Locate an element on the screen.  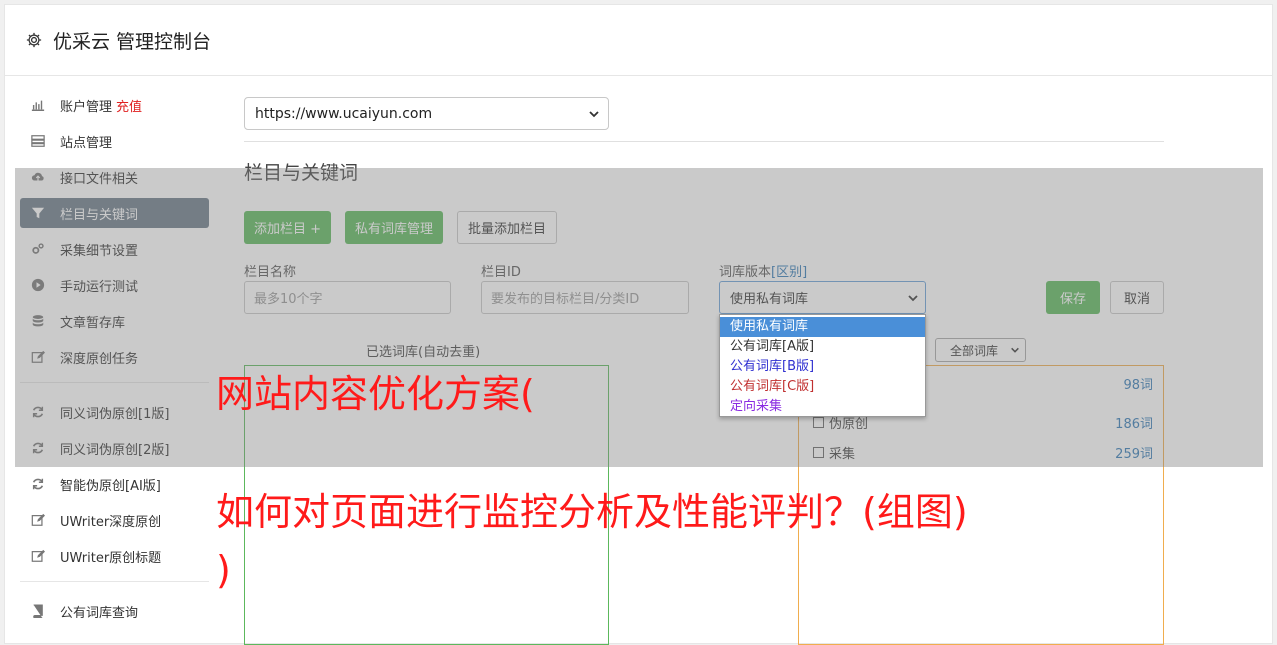
sidebar-item-uwriter-deep: UWriter深度原创 is located at coordinates (114, 520).